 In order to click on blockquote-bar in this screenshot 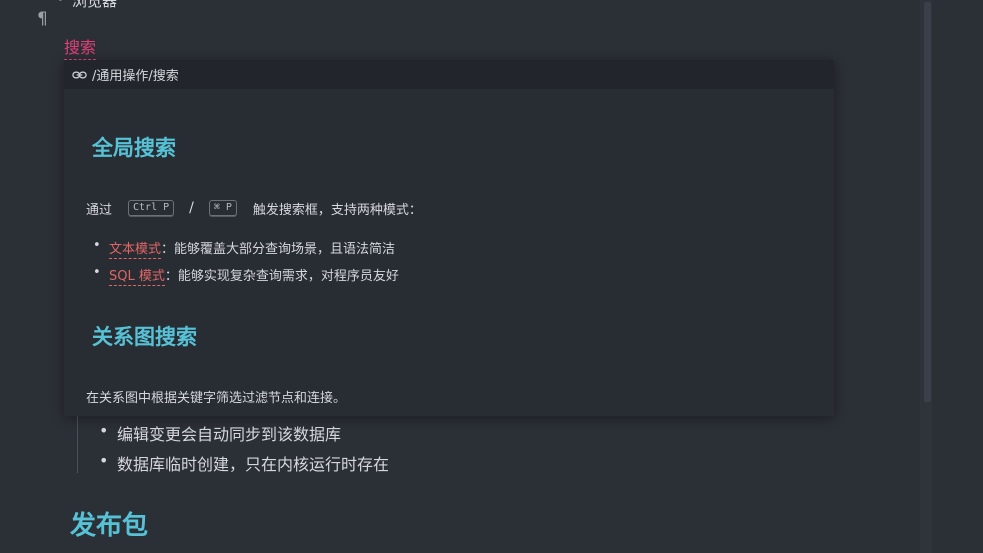, I will do `click(77, 440)`.